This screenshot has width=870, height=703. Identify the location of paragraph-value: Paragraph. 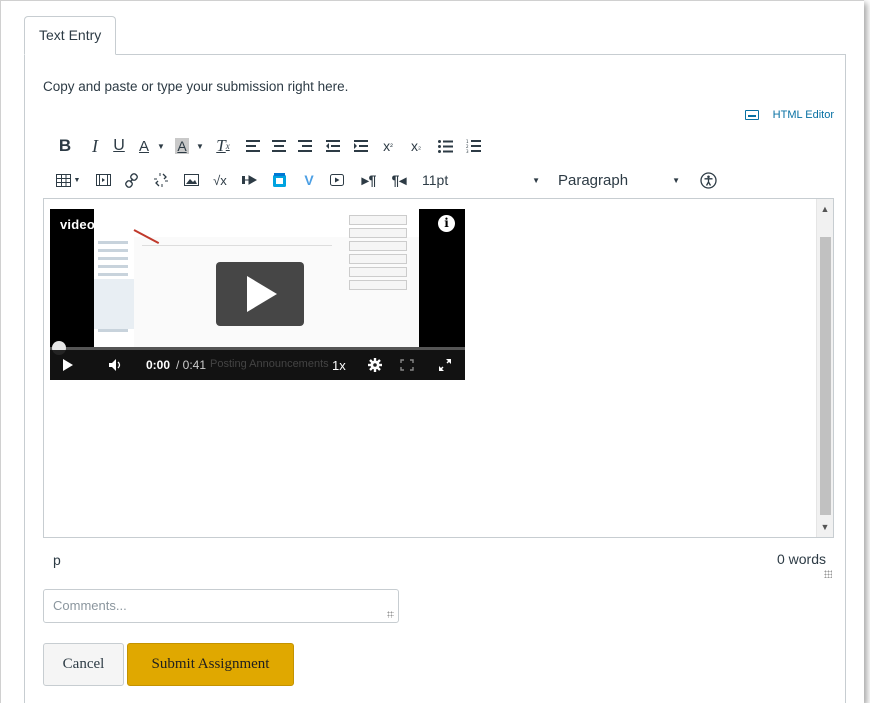
(593, 180).